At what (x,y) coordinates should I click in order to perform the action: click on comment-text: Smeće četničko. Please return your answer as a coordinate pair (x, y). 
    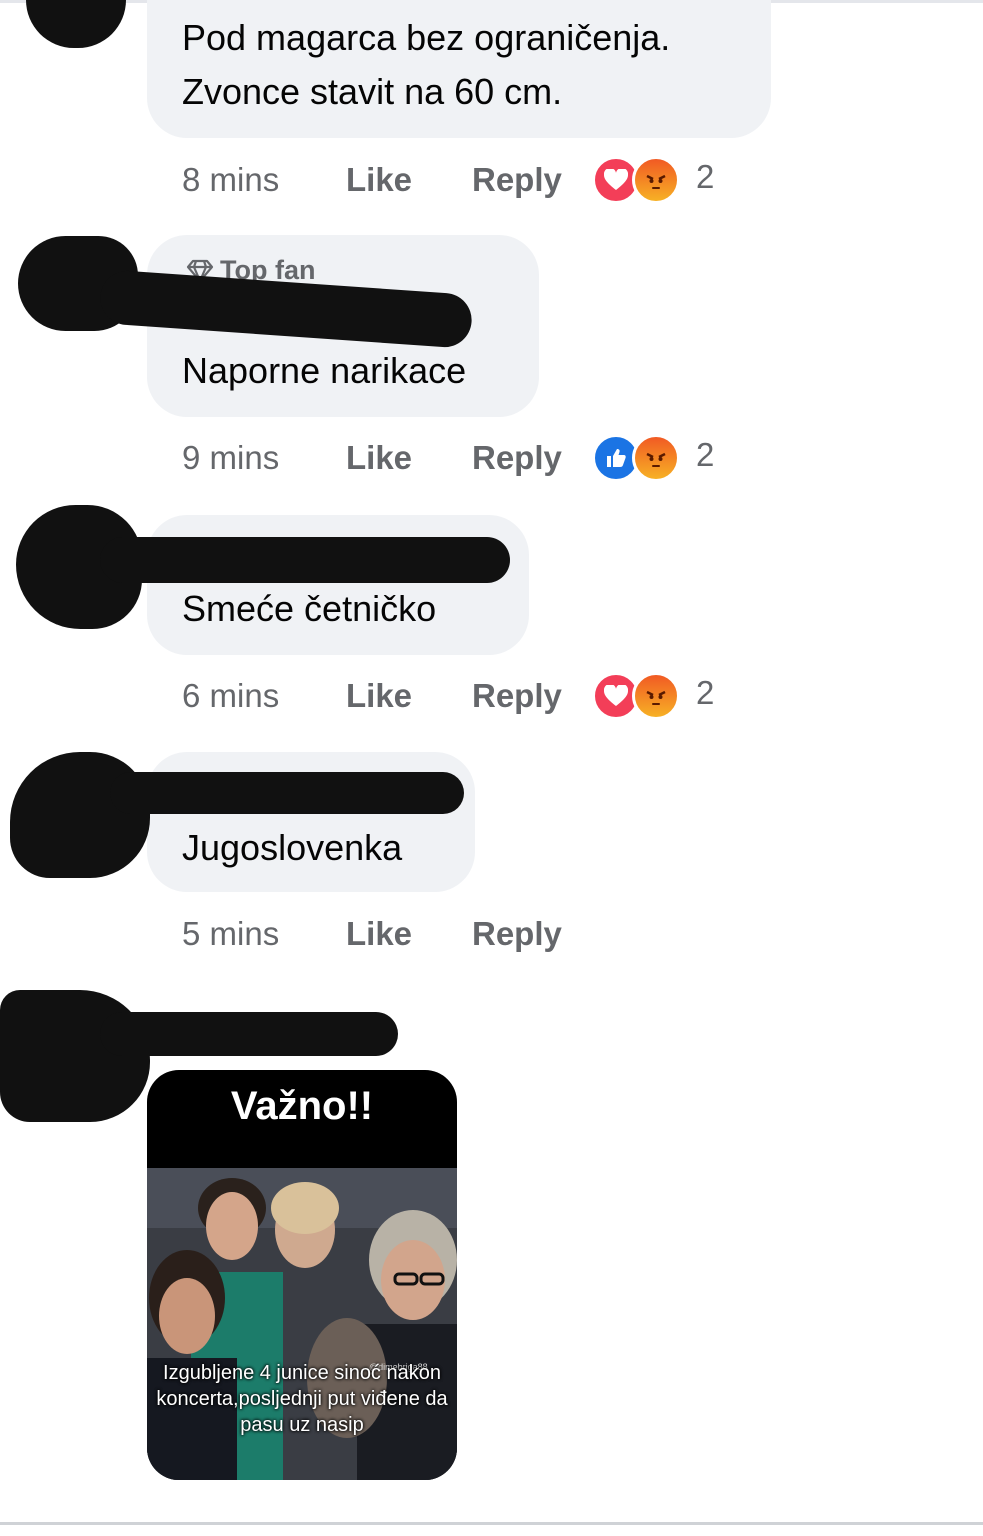
    Looking at the image, I should click on (309, 608).